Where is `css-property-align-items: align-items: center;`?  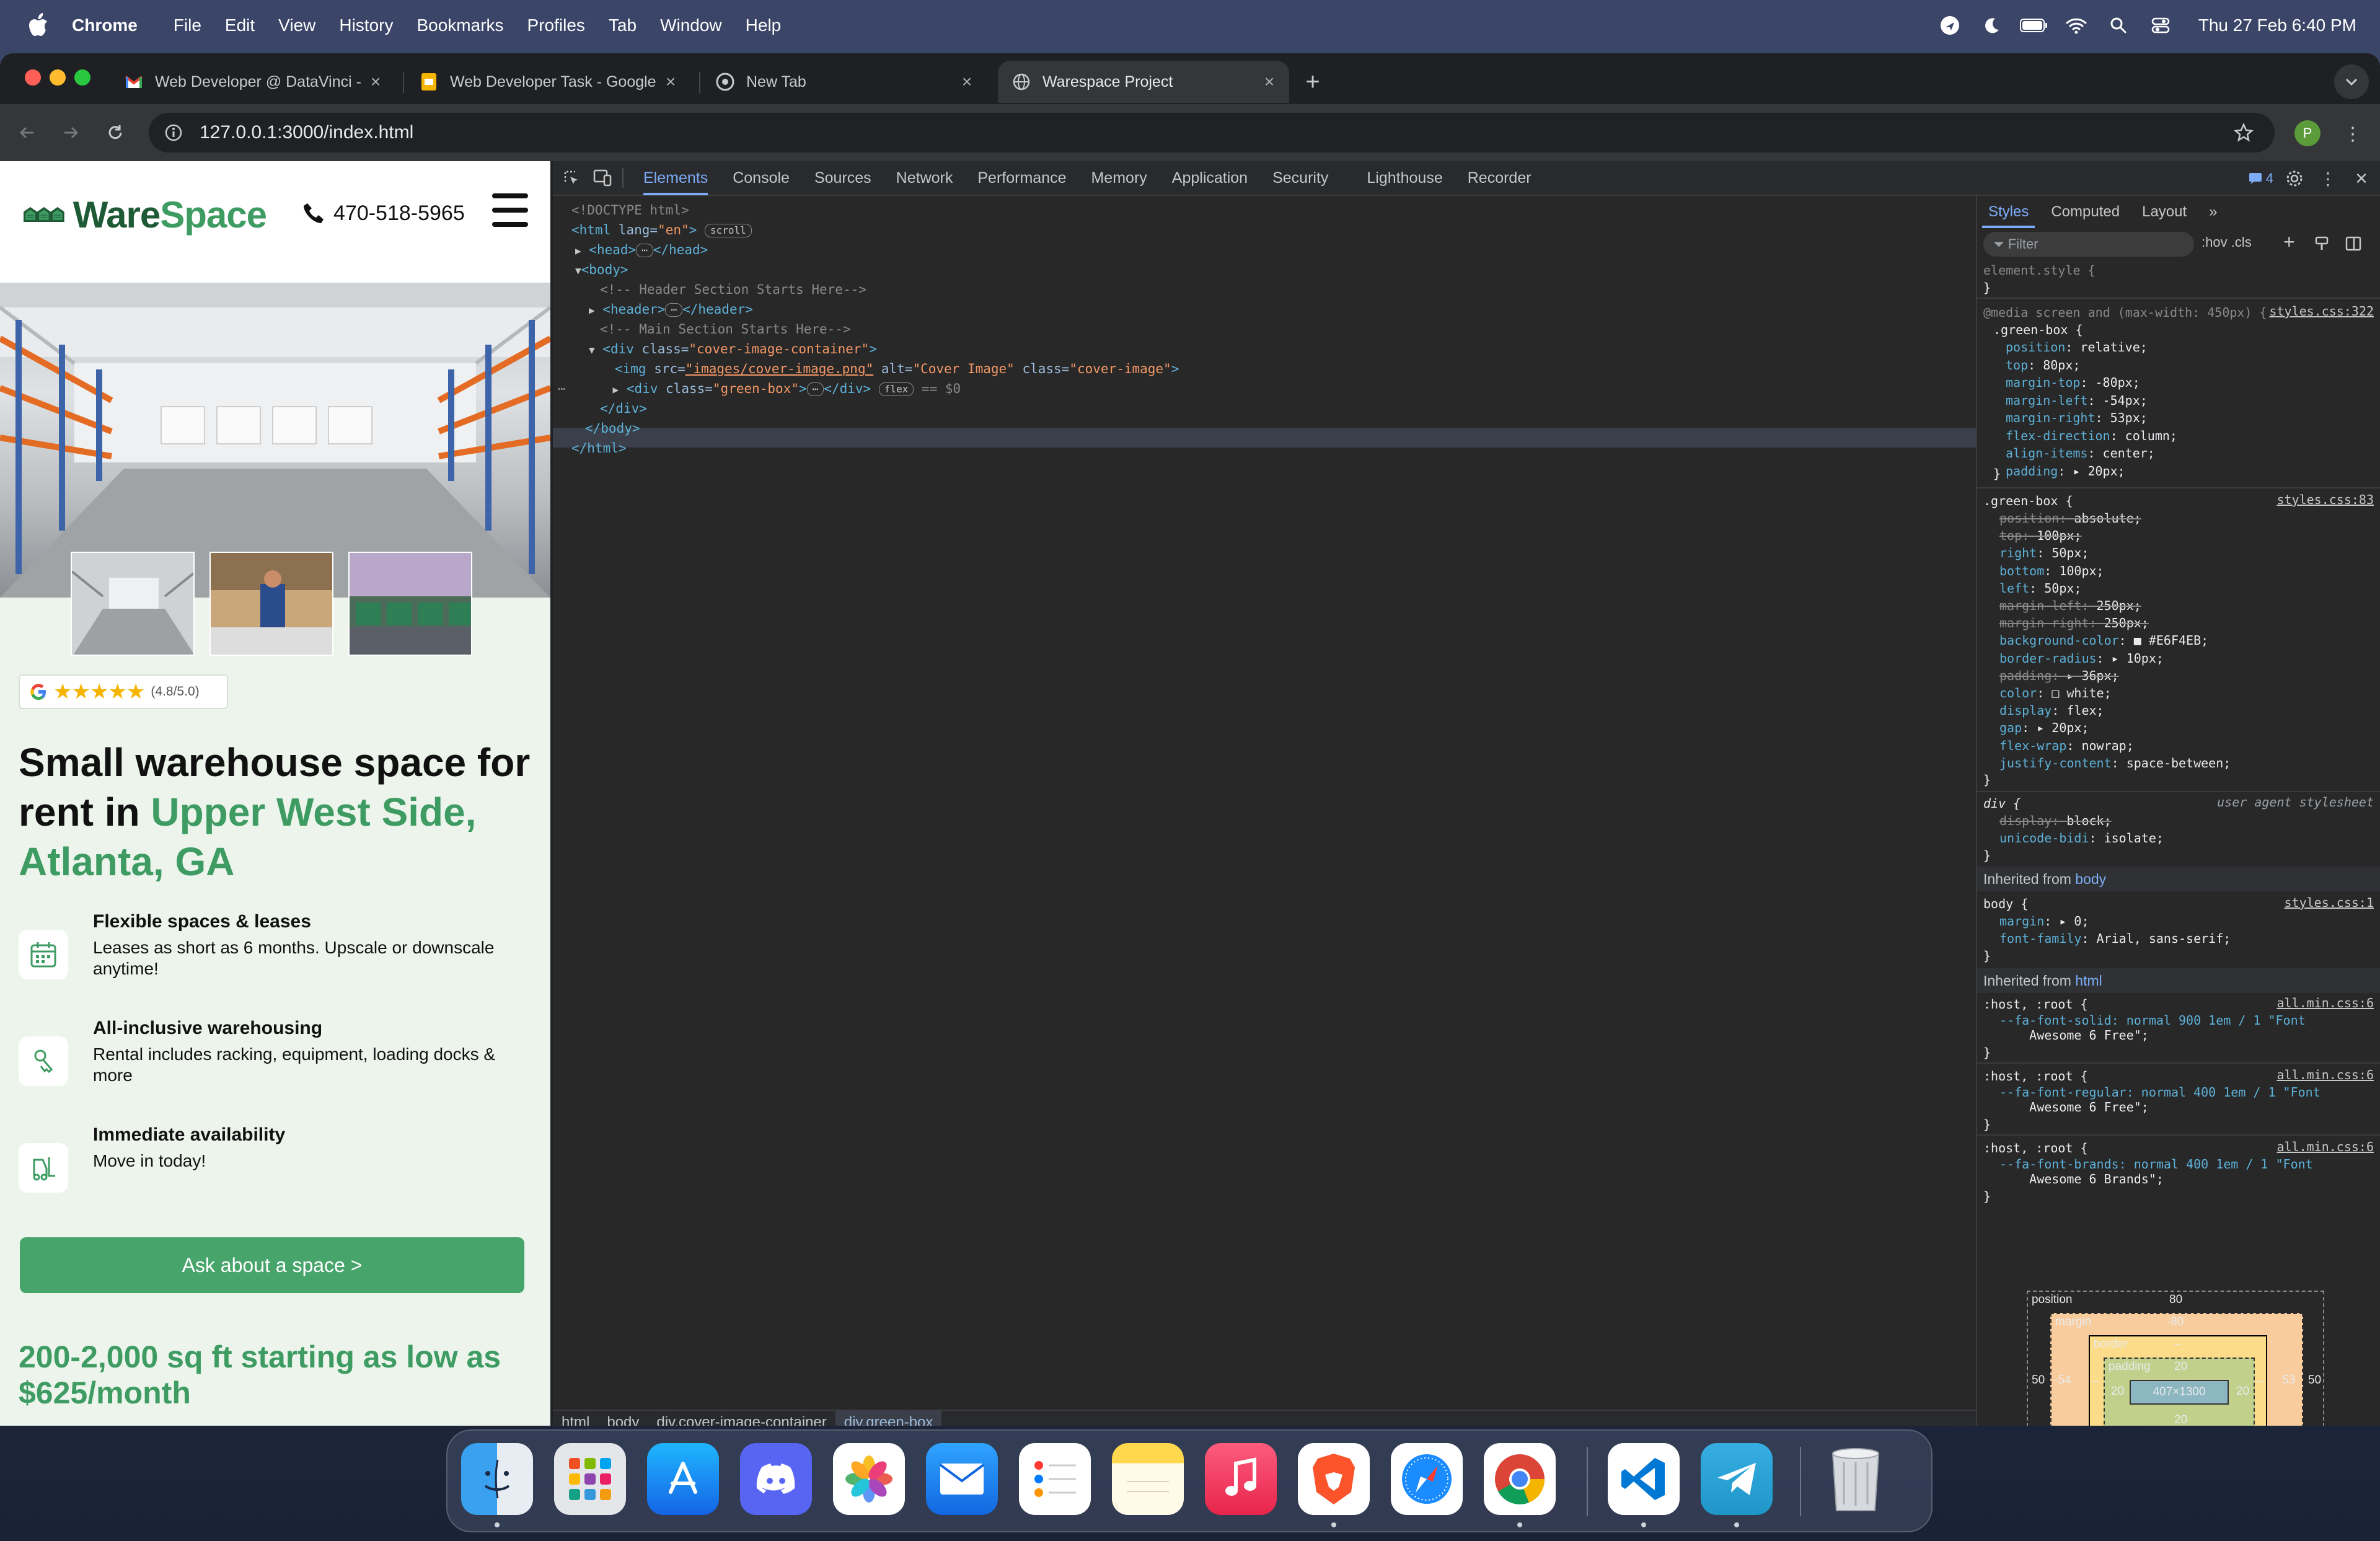 css-property-align-items: align-items: center; is located at coordinates (2080, 453).